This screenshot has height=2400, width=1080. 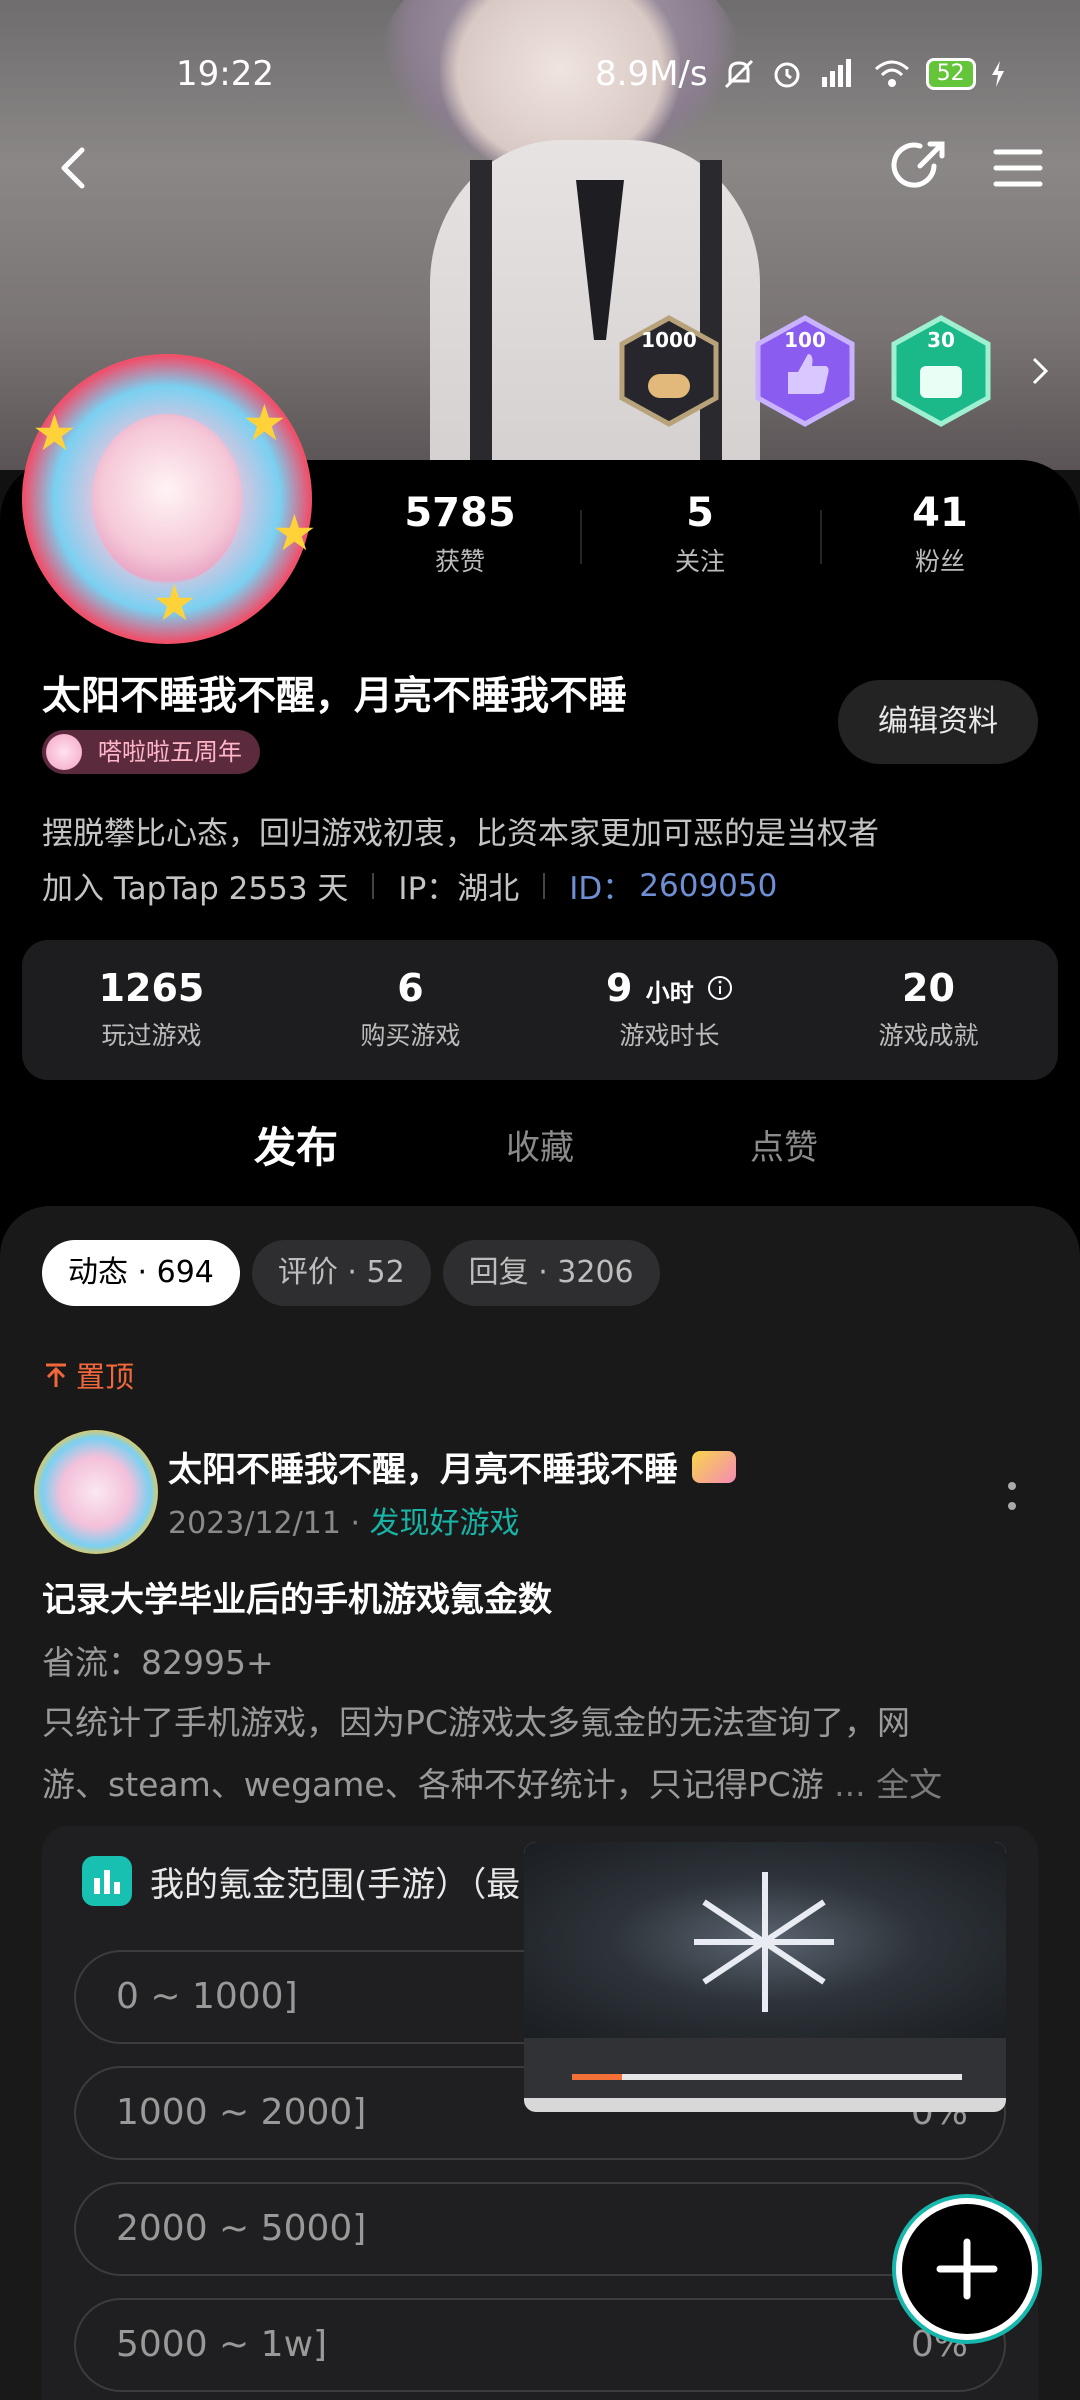 What do you see at coordinates (597, 2077) in the screenshot?
I see `video-progress-fill` at bounding box center [597, 2077].